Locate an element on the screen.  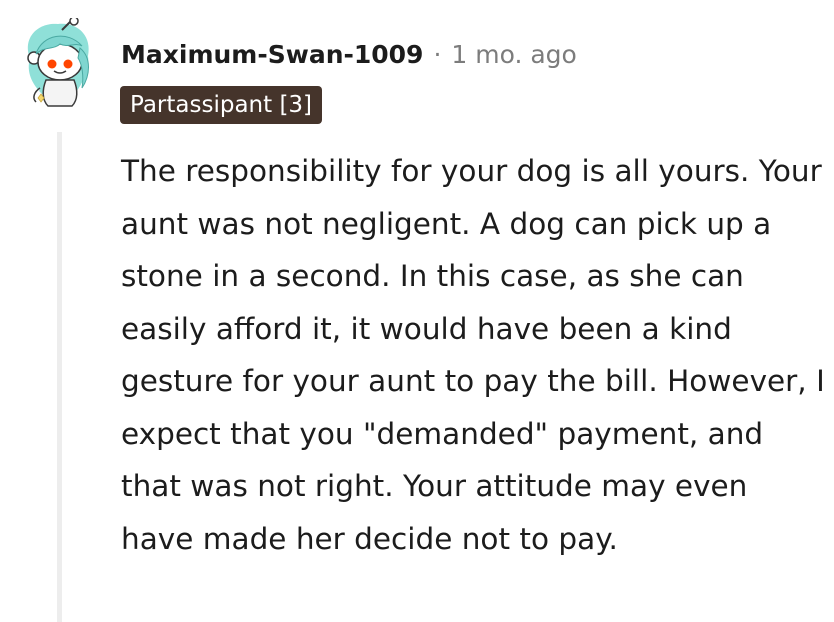
user-avatar is located at coordinates (60, 63).